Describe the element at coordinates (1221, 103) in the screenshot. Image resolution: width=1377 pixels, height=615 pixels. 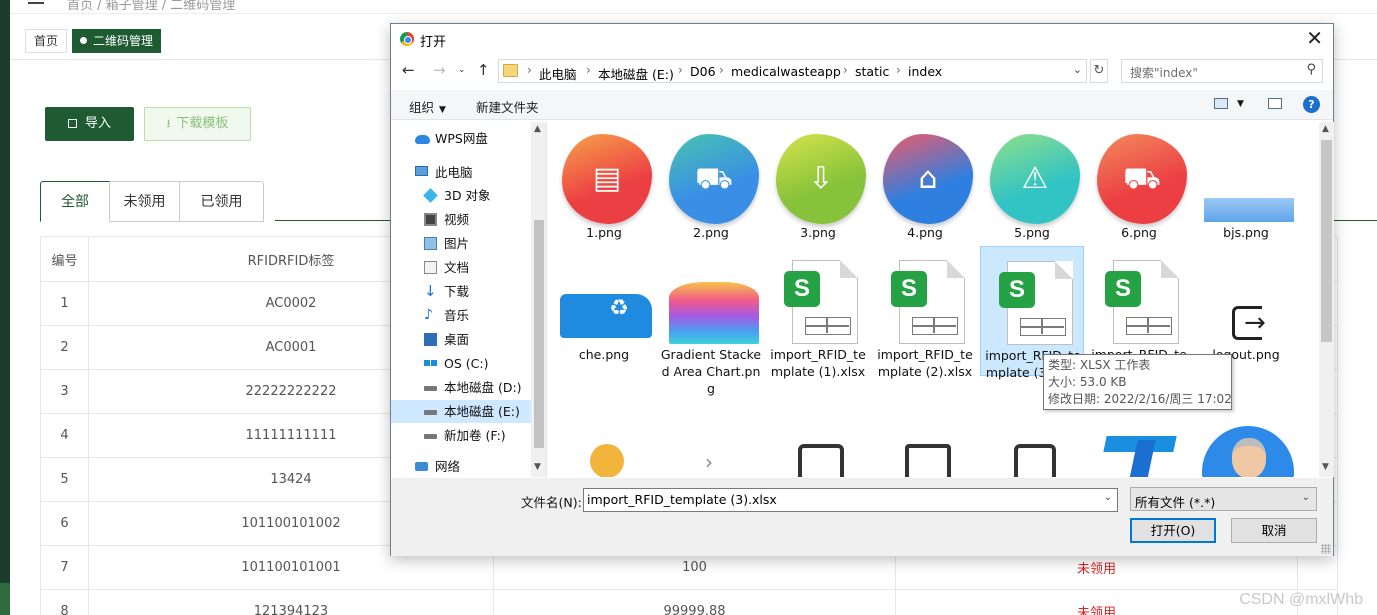
I see `view-options-icon` at that location.